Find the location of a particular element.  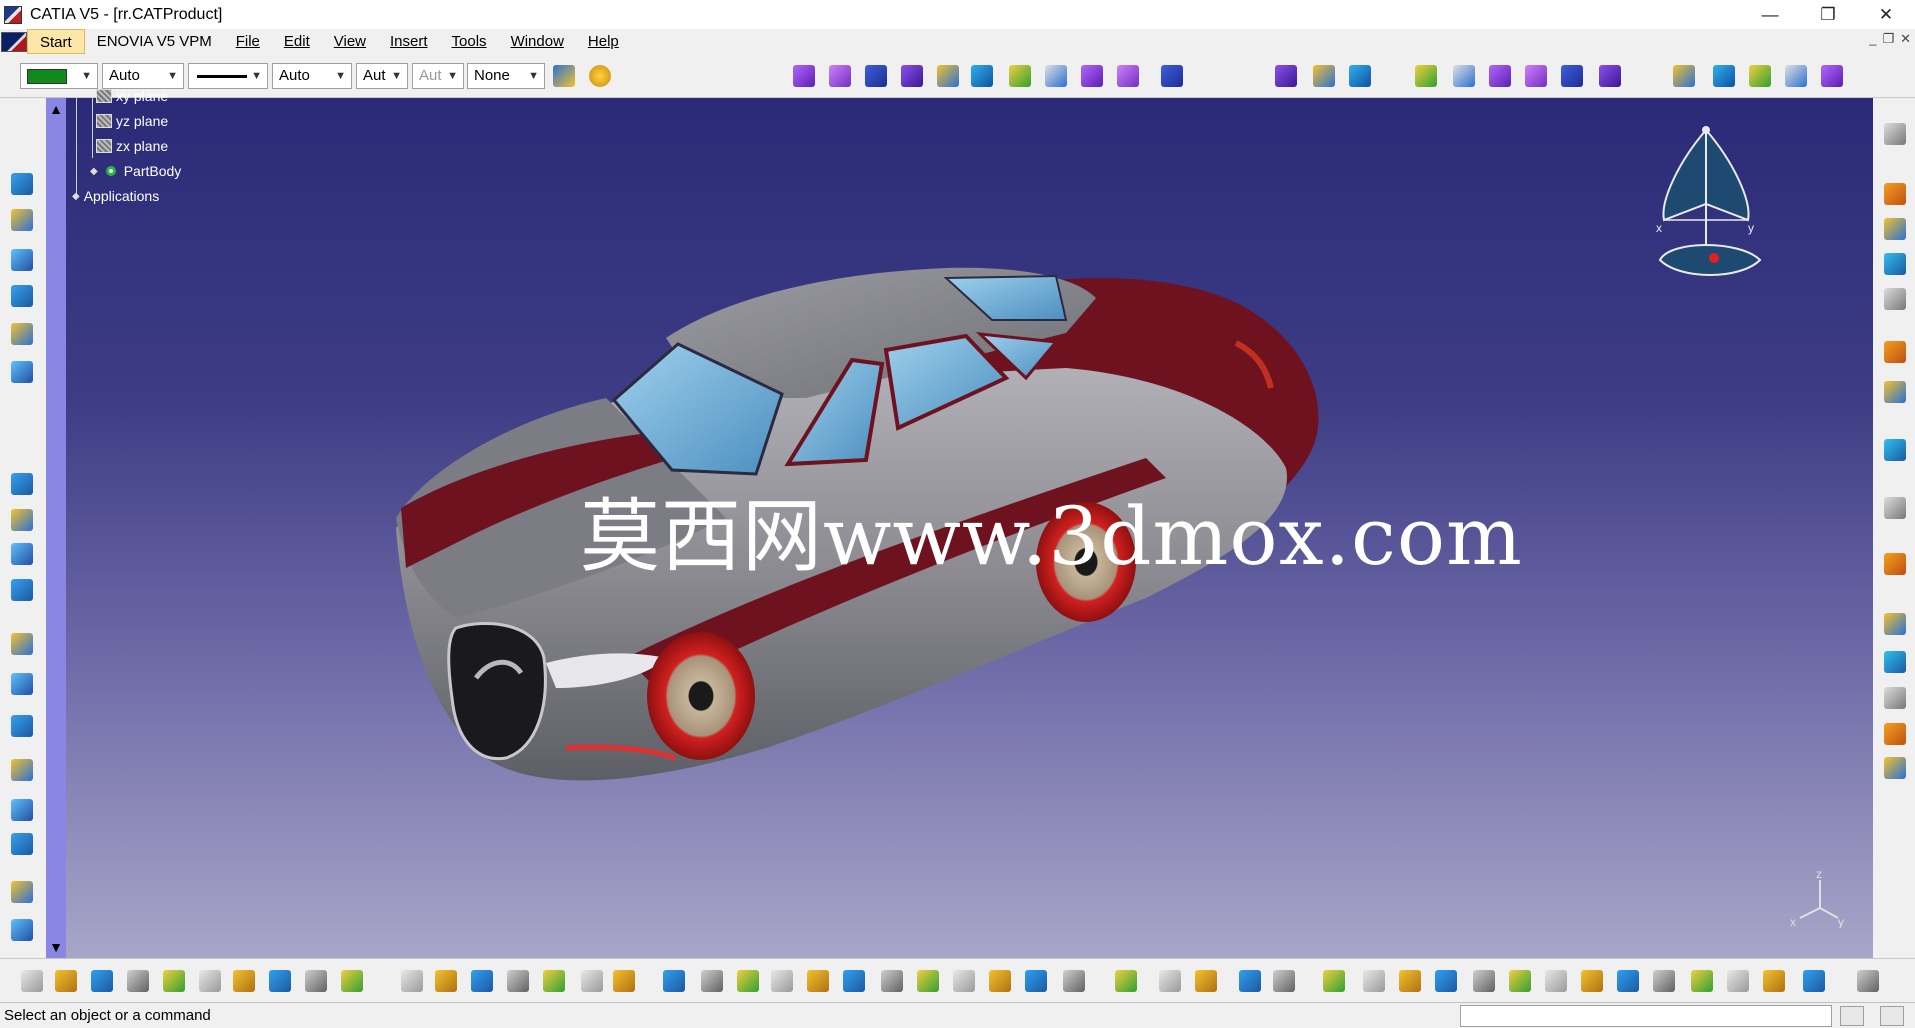

line-type-combo: Auto ▼ is located at coordinates (312, 76).